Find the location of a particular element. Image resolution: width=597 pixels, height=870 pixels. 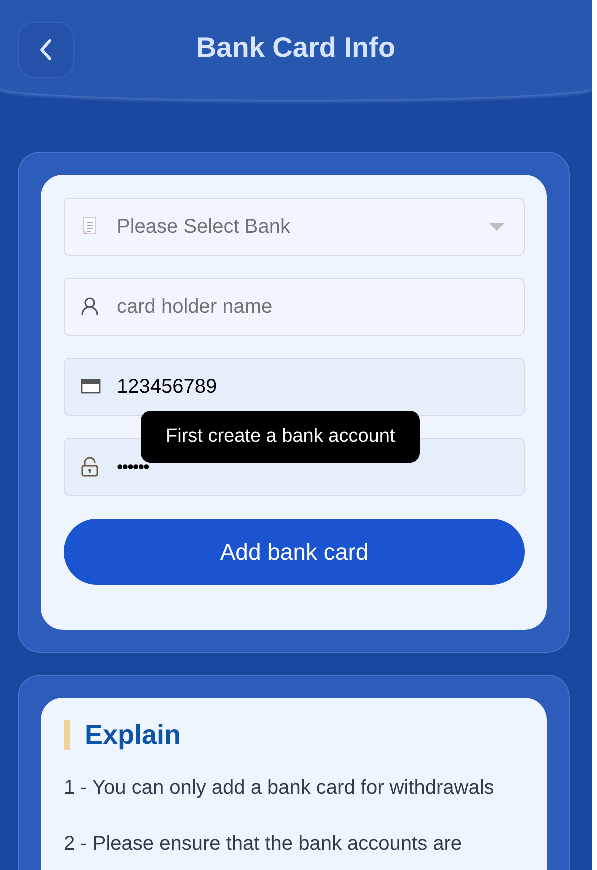

person-icon is located at coordinates (91, 307).